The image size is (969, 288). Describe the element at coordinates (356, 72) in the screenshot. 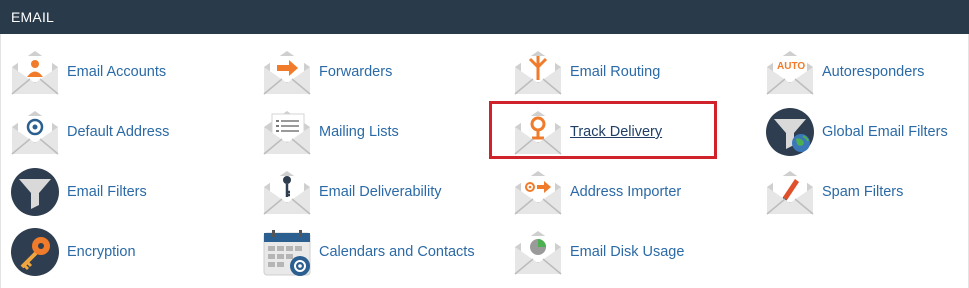

I see `forwarders-label: Forwarders` at that location.